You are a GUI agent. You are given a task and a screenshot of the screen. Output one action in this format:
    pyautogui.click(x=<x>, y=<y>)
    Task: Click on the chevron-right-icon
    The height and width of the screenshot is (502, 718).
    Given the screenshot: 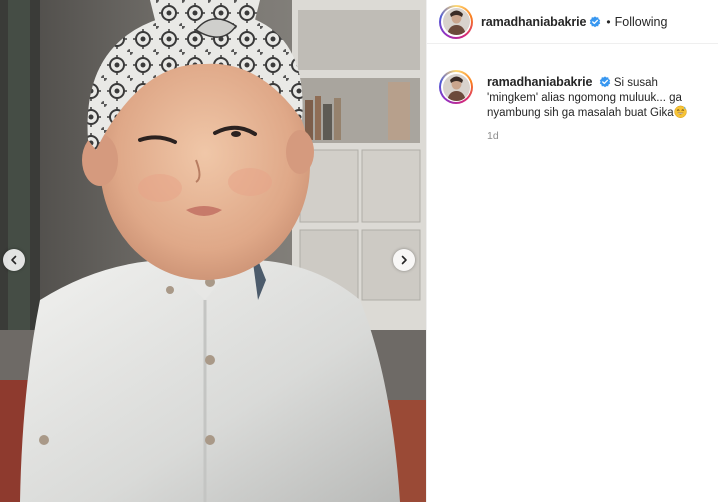 What is the action you would take?
    pyautogui.click(x=404, y=260)
    